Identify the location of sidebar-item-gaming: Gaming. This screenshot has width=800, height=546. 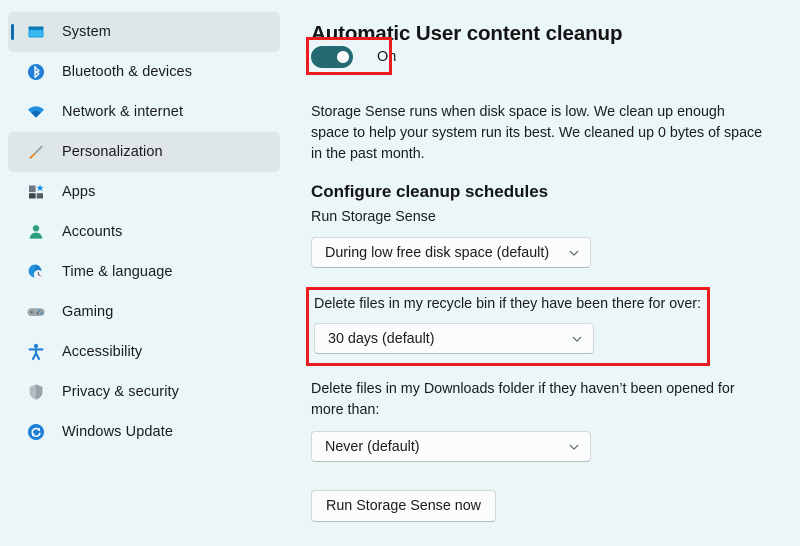
(144, 312).